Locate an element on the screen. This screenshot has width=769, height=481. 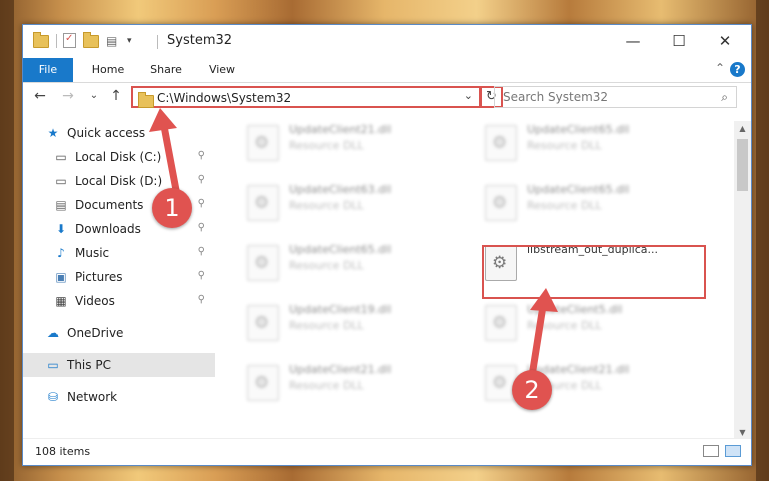
drive-icon: ▭ is located at coordinates (61, 181).